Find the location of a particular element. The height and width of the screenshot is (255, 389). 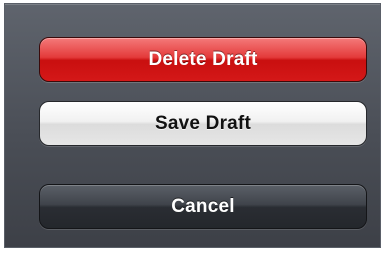

cancel-button: Cancel is located at coordinates (203, 206).